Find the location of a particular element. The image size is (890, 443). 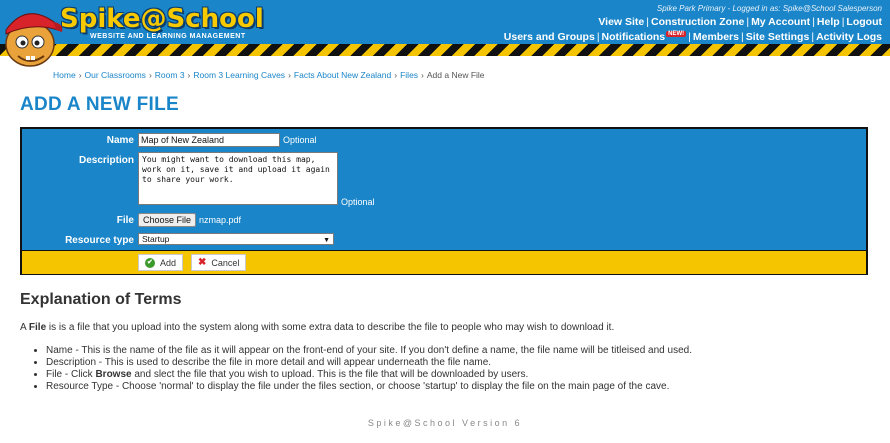

breadcrumb-files: Files is located at coordinates (409, 75).